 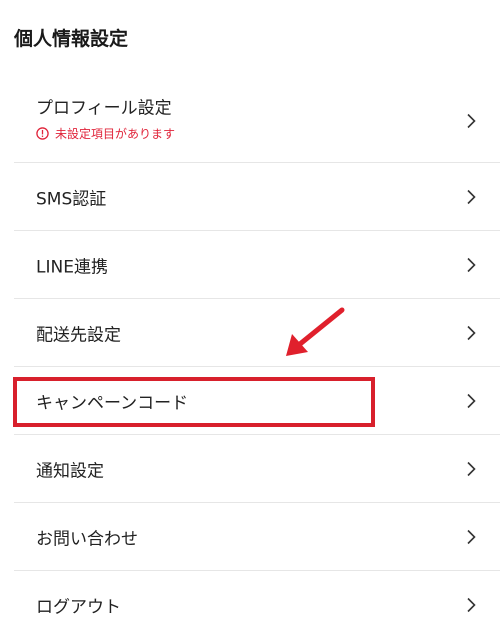 I want to click on menu-item-logout: ログアウト, so click(x=257, y=604).